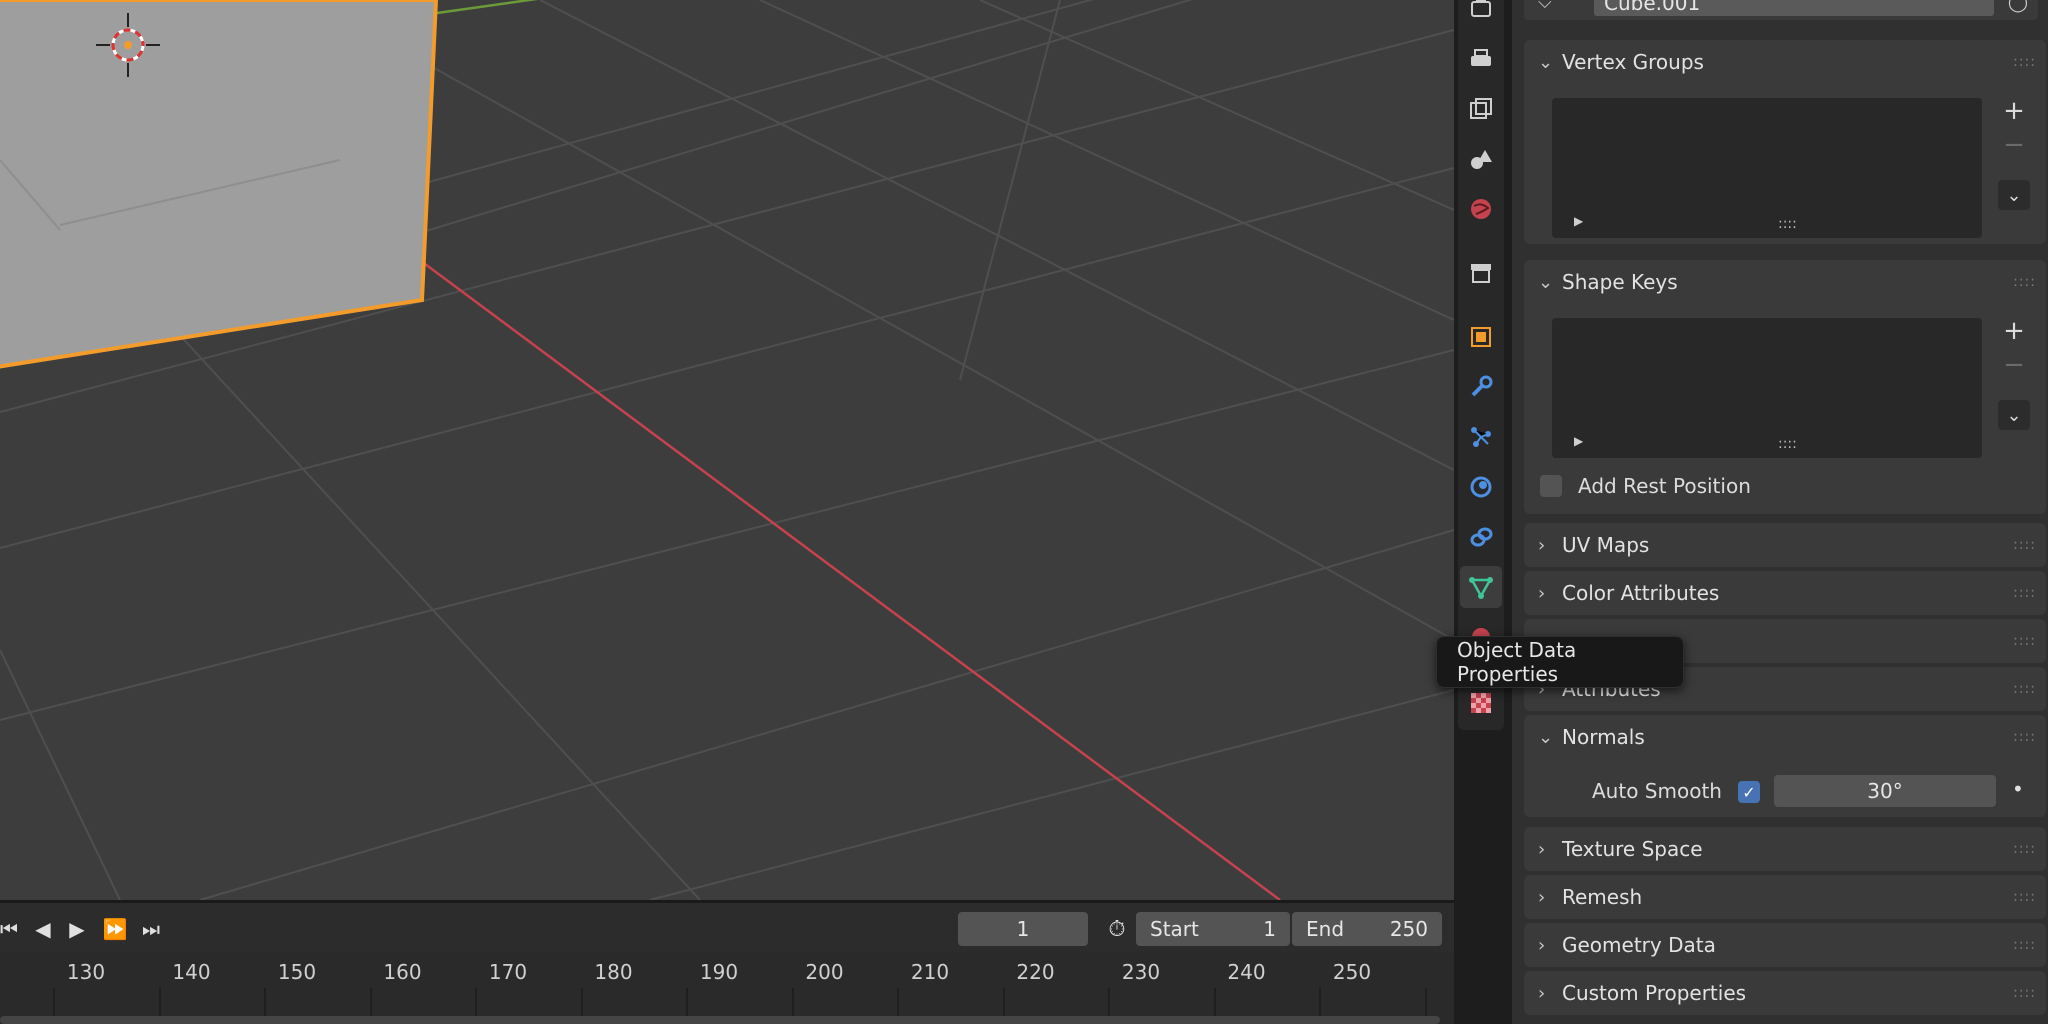  I want to click on panel-custom-properties: › Custom Properties ::::, so click(1785, 993).